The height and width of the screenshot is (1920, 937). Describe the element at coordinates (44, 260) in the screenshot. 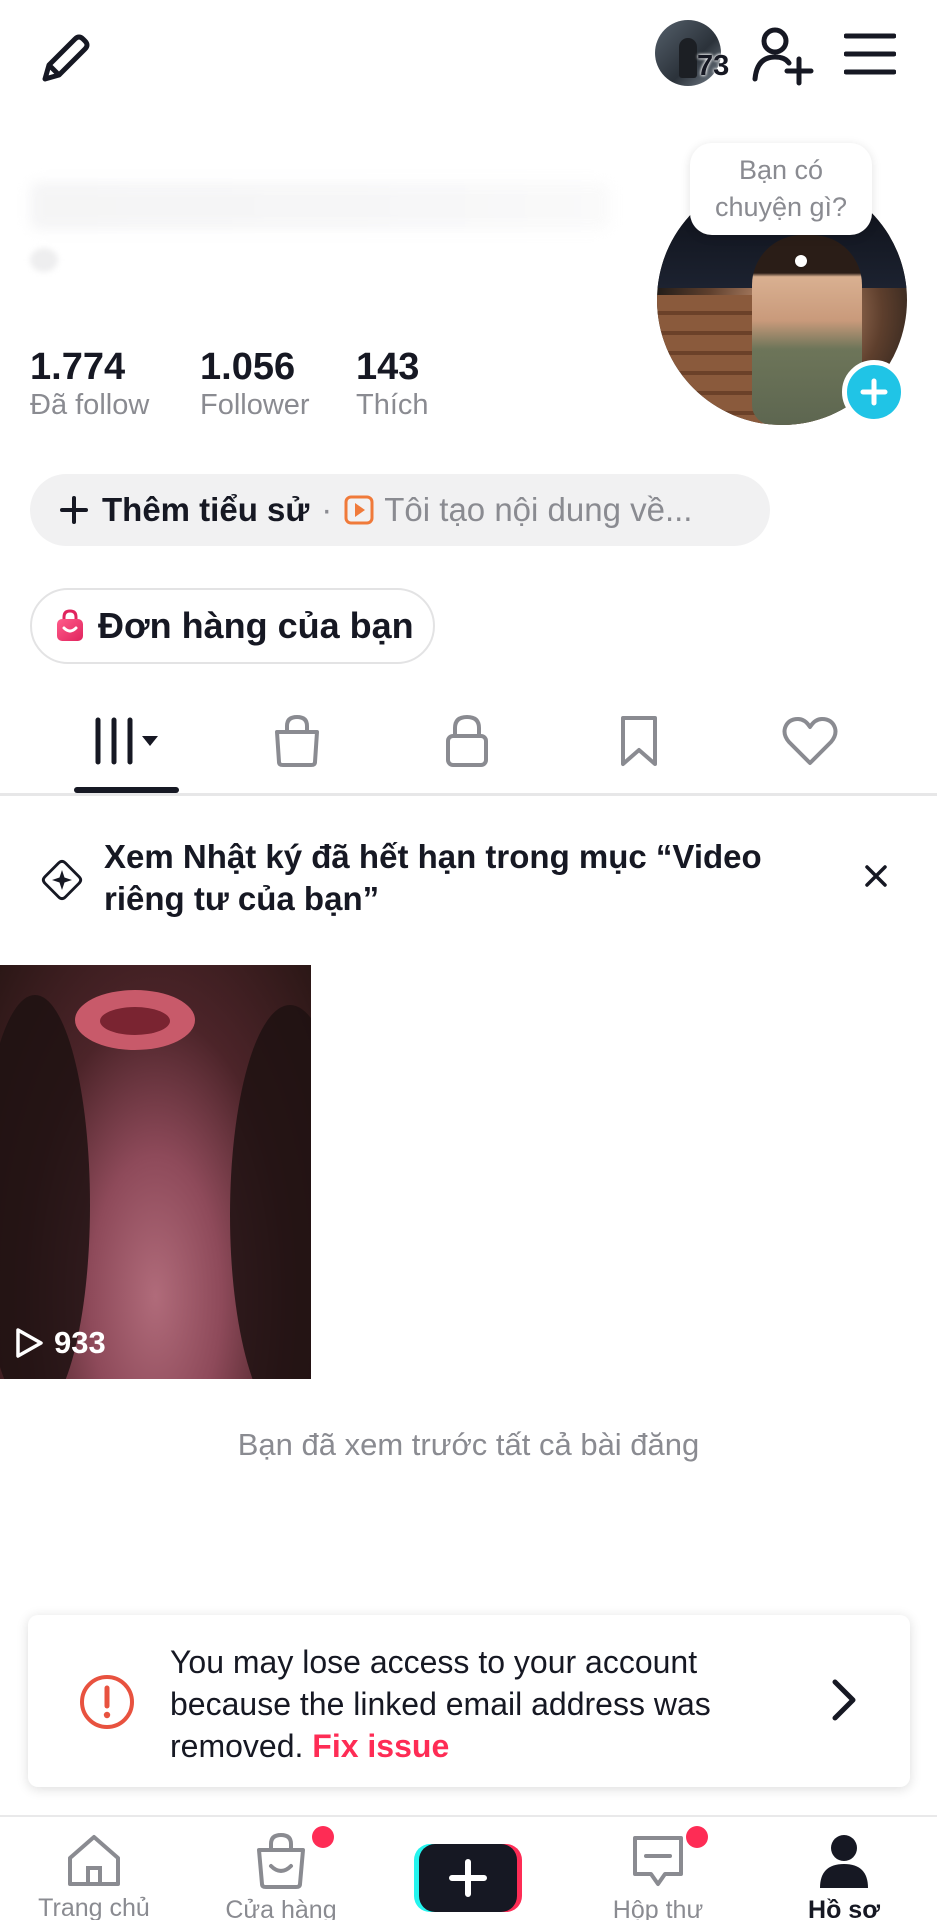

I see `profile-handle-blurred` at that location.